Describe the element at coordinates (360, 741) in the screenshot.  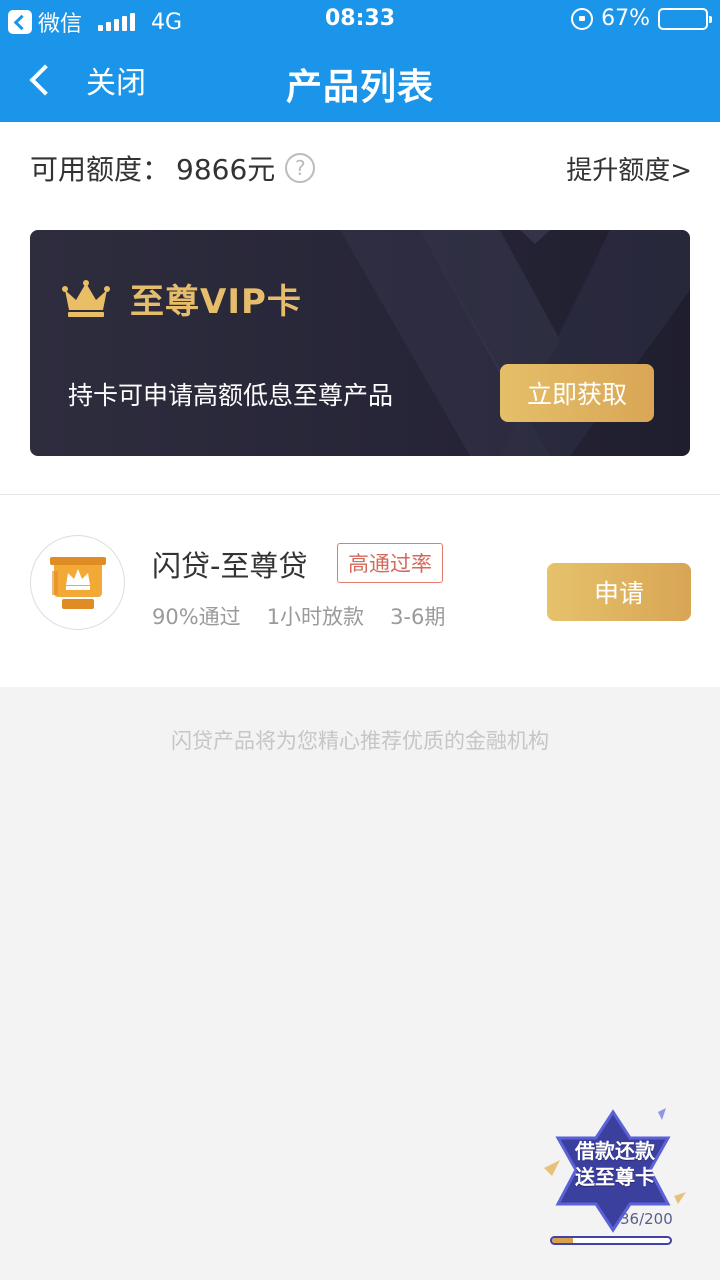
I see `footer-note: 闪贷产品将为您精心推荐优质的金融机构` at that location.